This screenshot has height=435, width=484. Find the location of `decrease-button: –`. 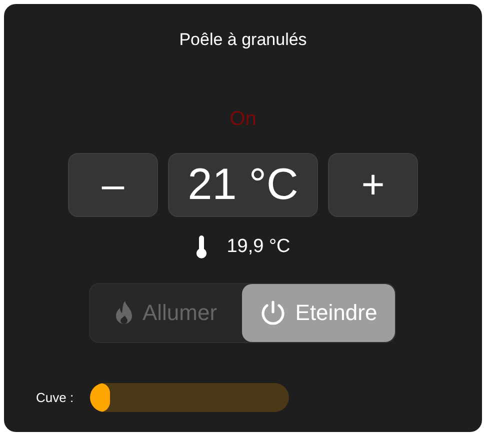

decrease-button: – is located at coordinates (113, 185).